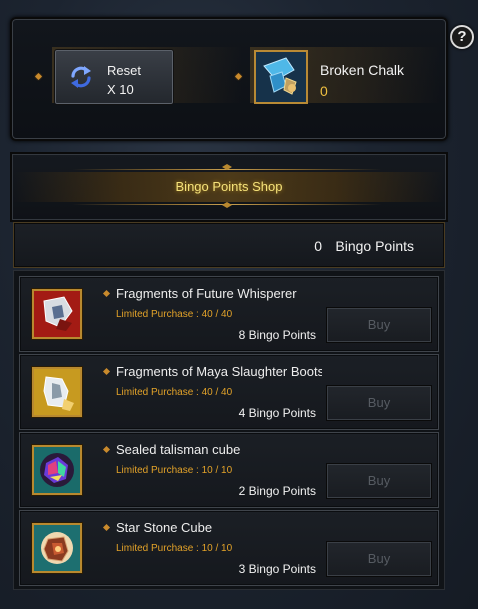  I want to click on shop-header: Bingo Points Shop, so click(229, 187).